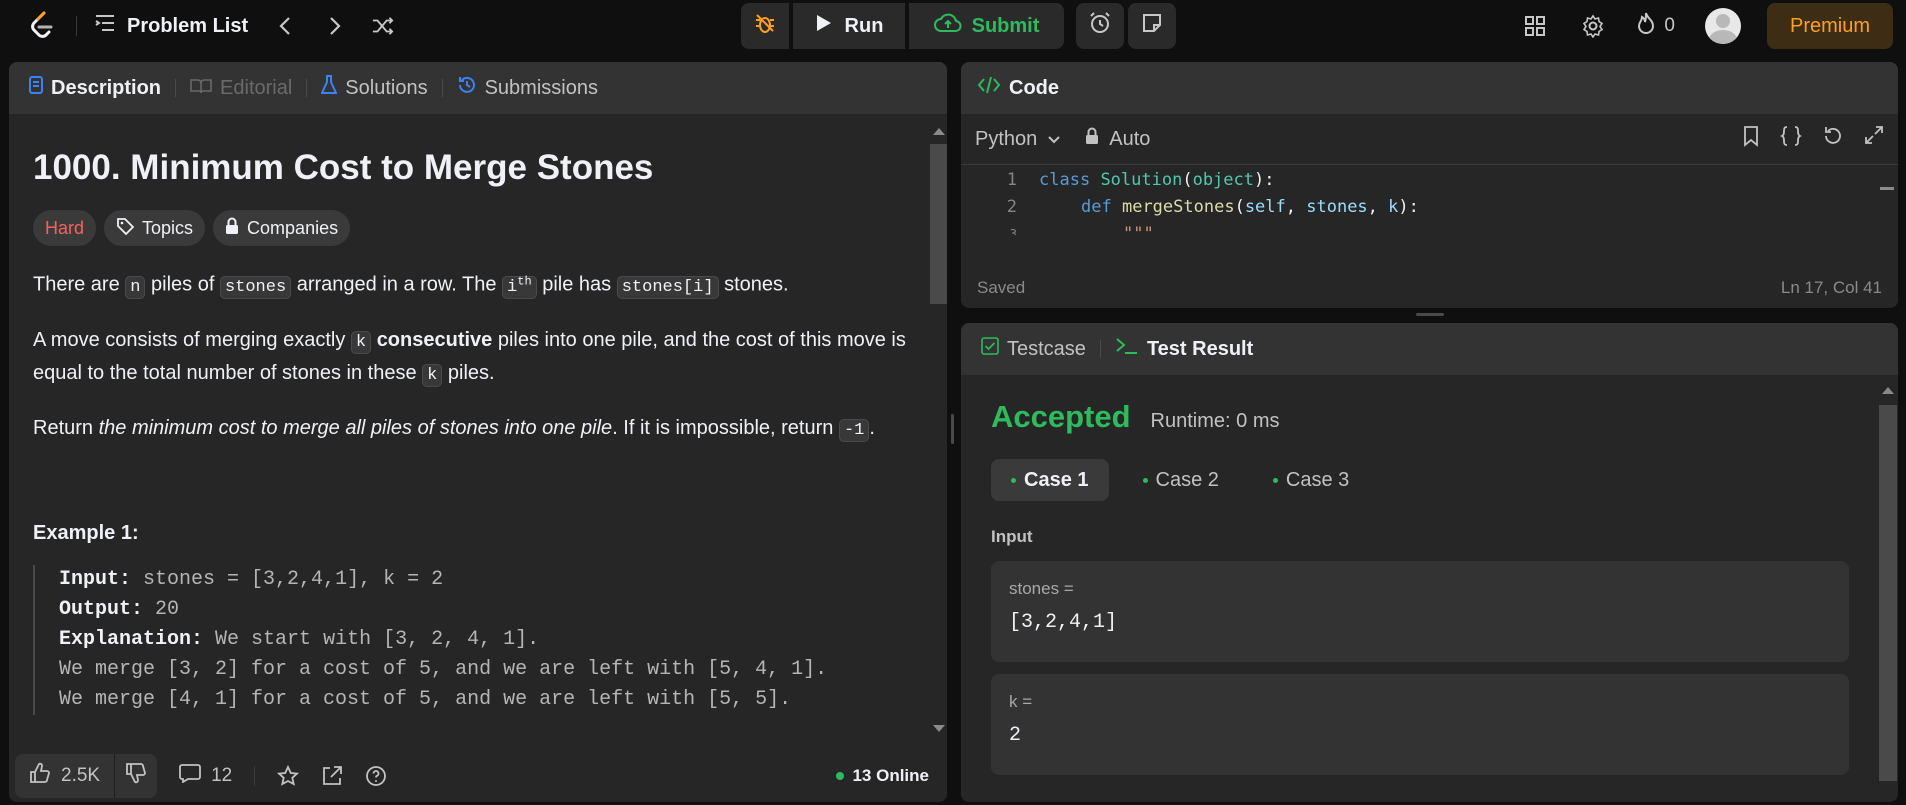 The height and width of the screenshot is (805, 1906). What do you see at coordinates (765, 26) in the screenshot?
I see `debug-button` at bounding box center [765, 26].